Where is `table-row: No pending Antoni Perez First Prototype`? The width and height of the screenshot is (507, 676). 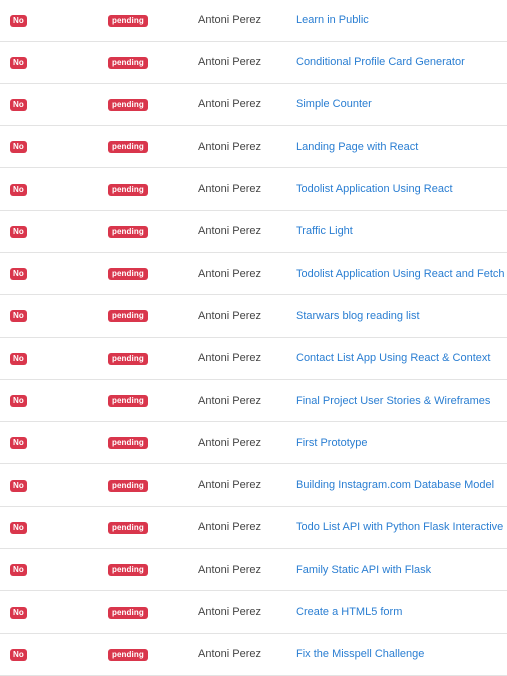 table-row: No pending Antoni Perez First Prototype is located at coordinates (253, 443).